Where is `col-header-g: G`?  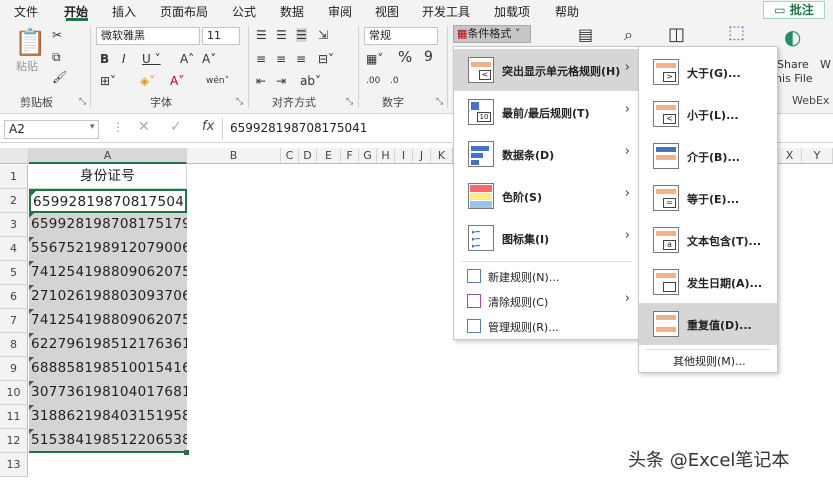
col-header-g: G is located at coordinates (368, 156).